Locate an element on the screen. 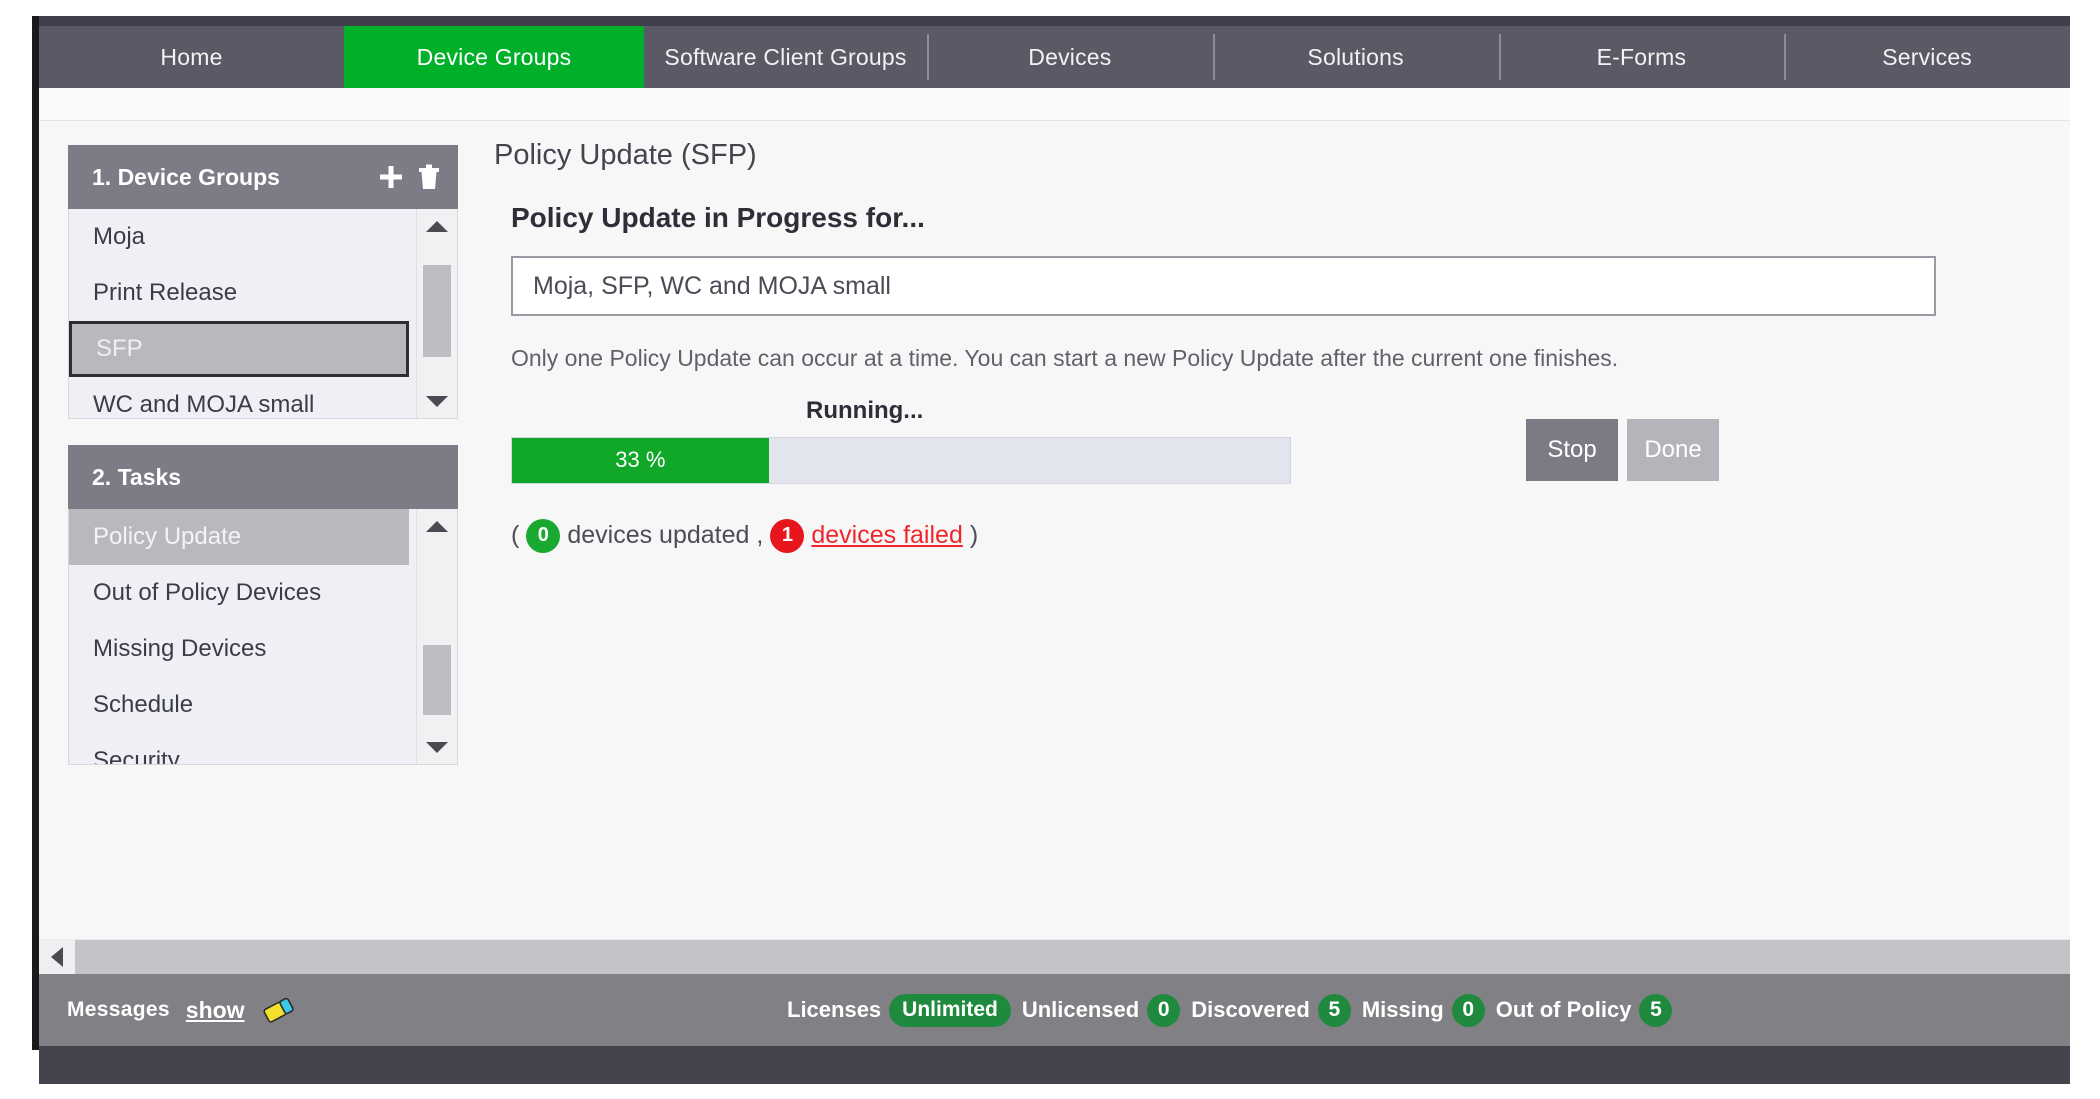  progress-bar-fill: 33 % is located at coordinates (640, 460).